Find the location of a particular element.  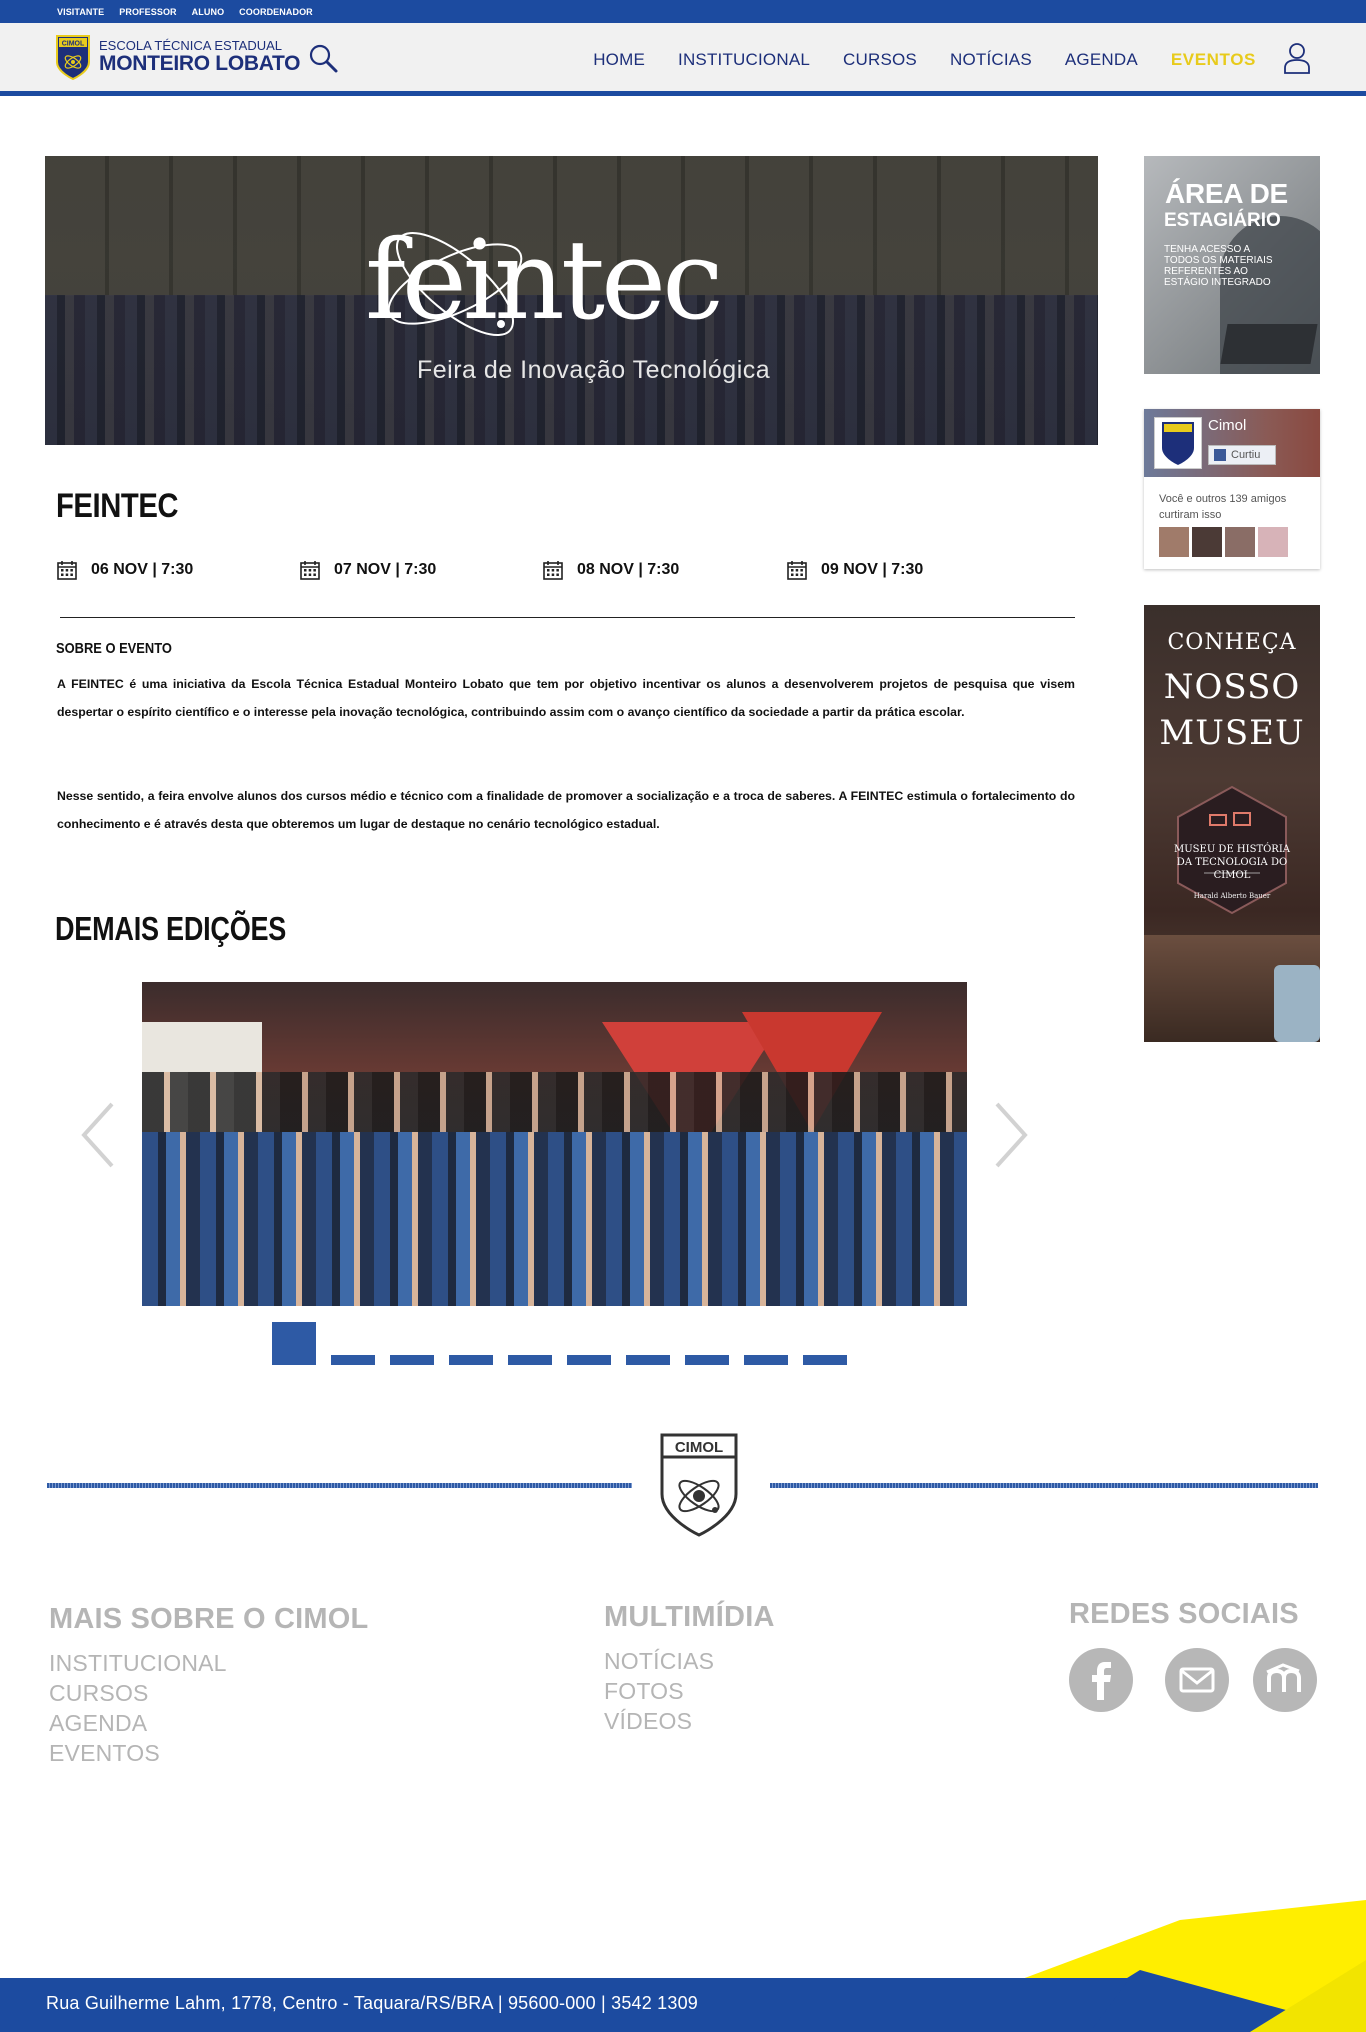

nav-institucional: INSTITUCIONAL is located at coordinates (744, 60).